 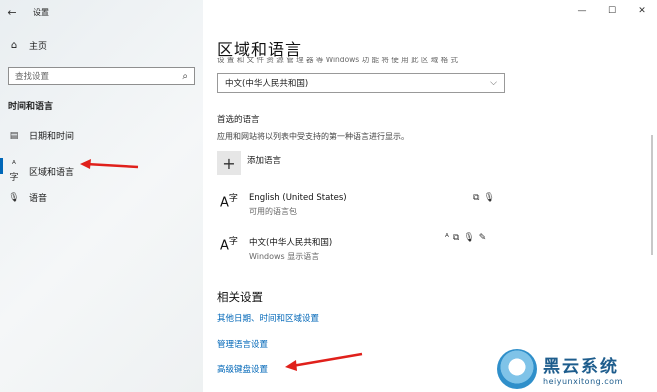 What do you see at coordinates (313, 136) in the screenshot?
I see `preferred-languages-description: 应用和网站将以列表中受支持的第一种语言进行显示。` at bounding box center [313, 136].